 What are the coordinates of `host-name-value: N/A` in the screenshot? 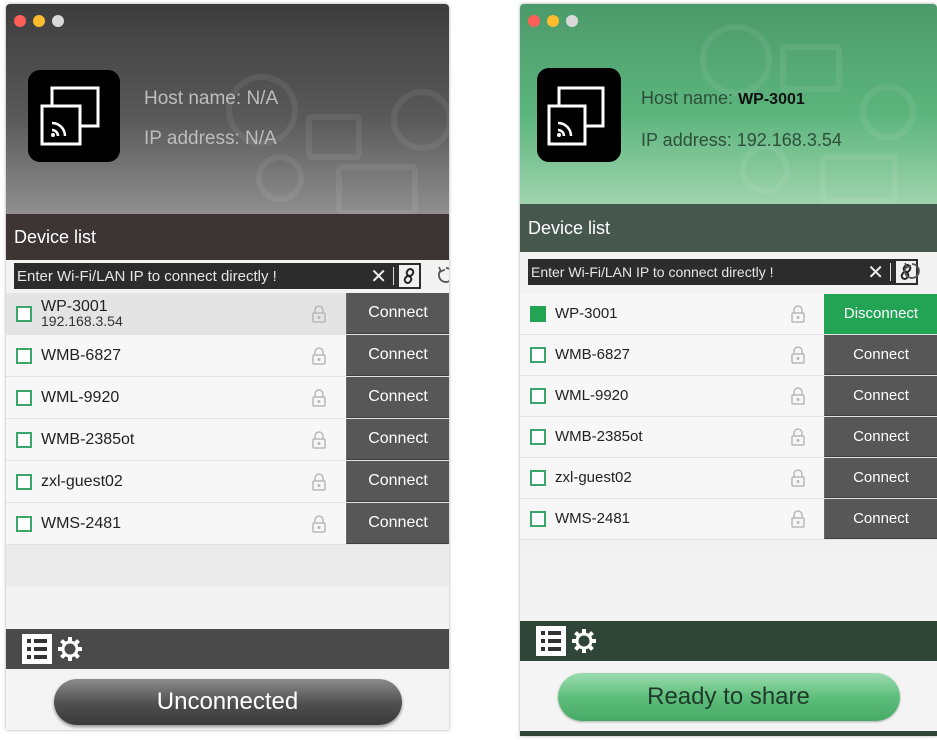 It's located at (262, 98).